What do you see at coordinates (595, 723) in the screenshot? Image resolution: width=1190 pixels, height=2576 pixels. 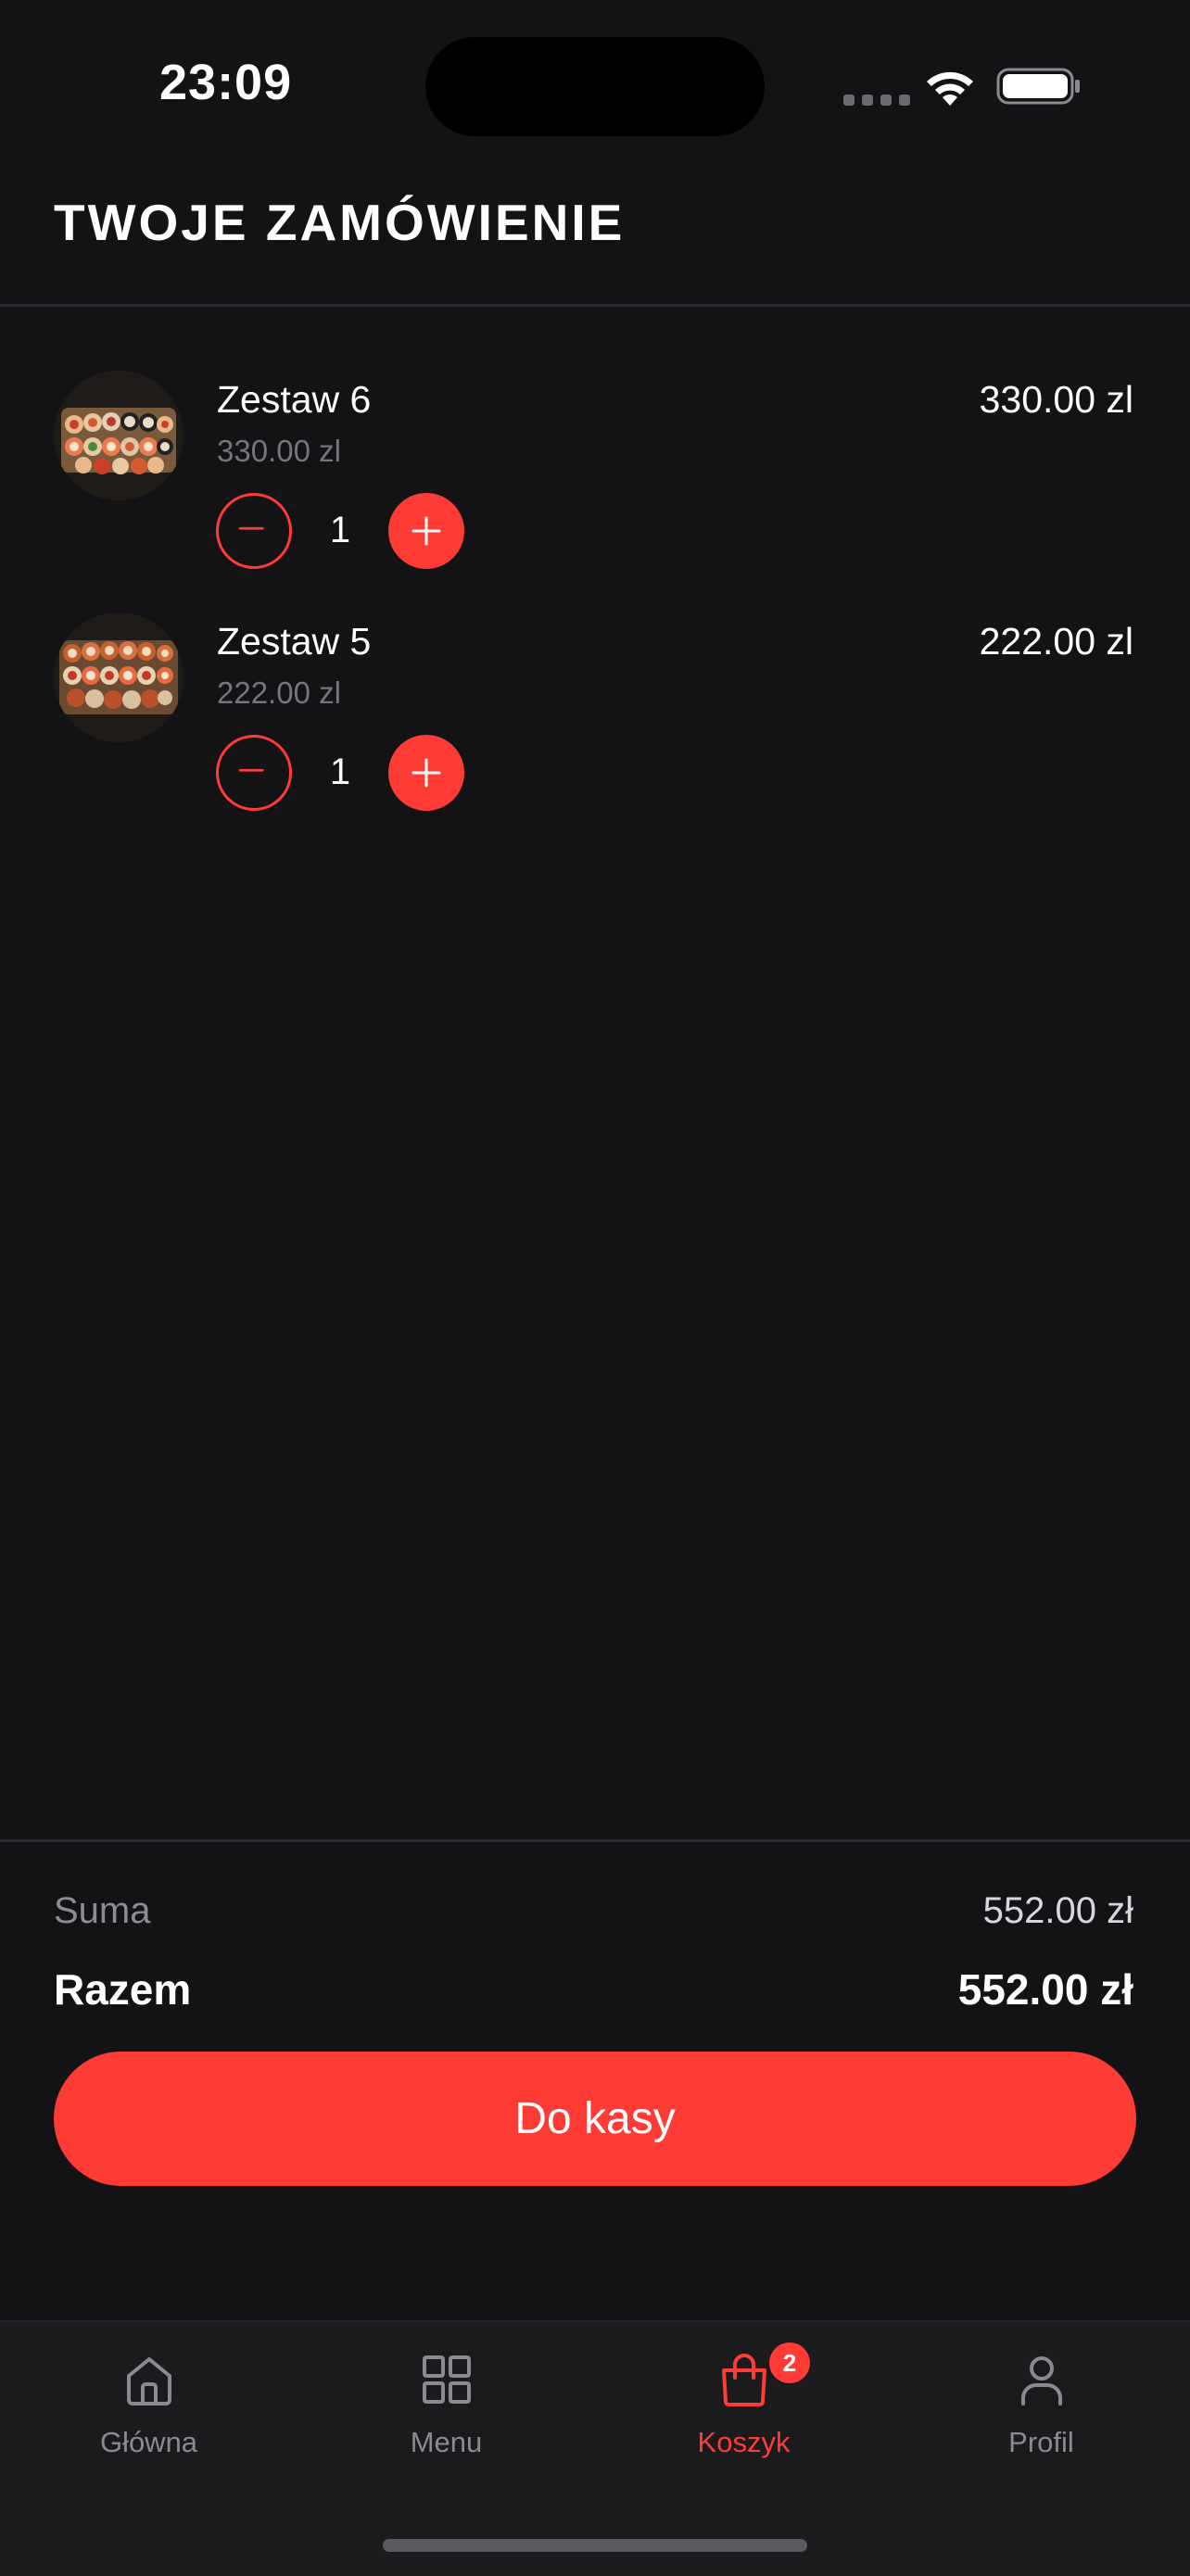 I see `cart-item: Zestaw 5 222.00 zl 222.00 zl 1` at bounding box center [595, 723].